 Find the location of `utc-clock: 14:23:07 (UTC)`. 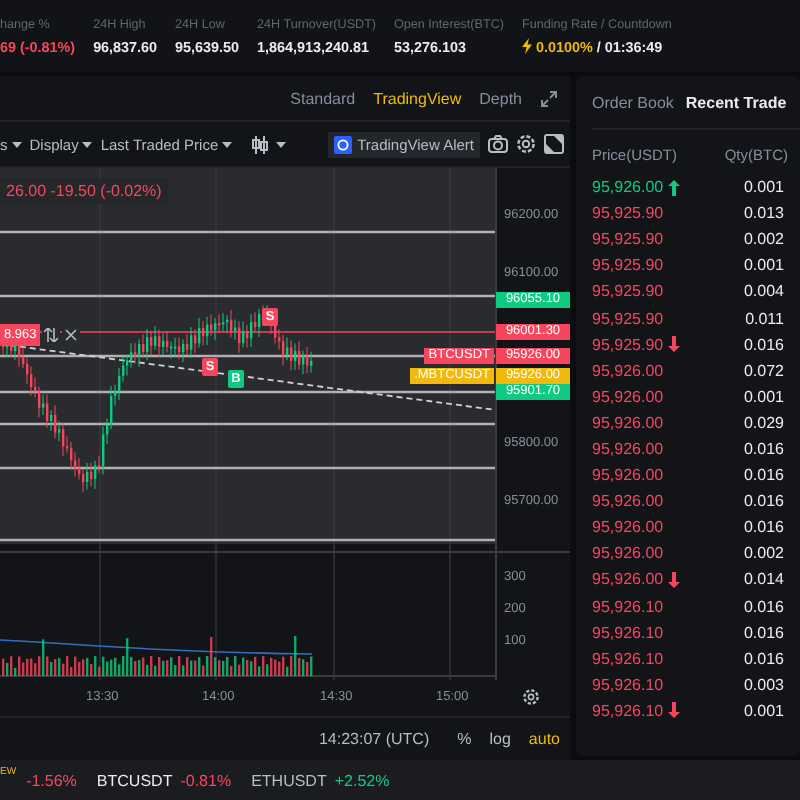

utc-clock: 14:23:07 (UTC) is located at coordinates (374, 738).